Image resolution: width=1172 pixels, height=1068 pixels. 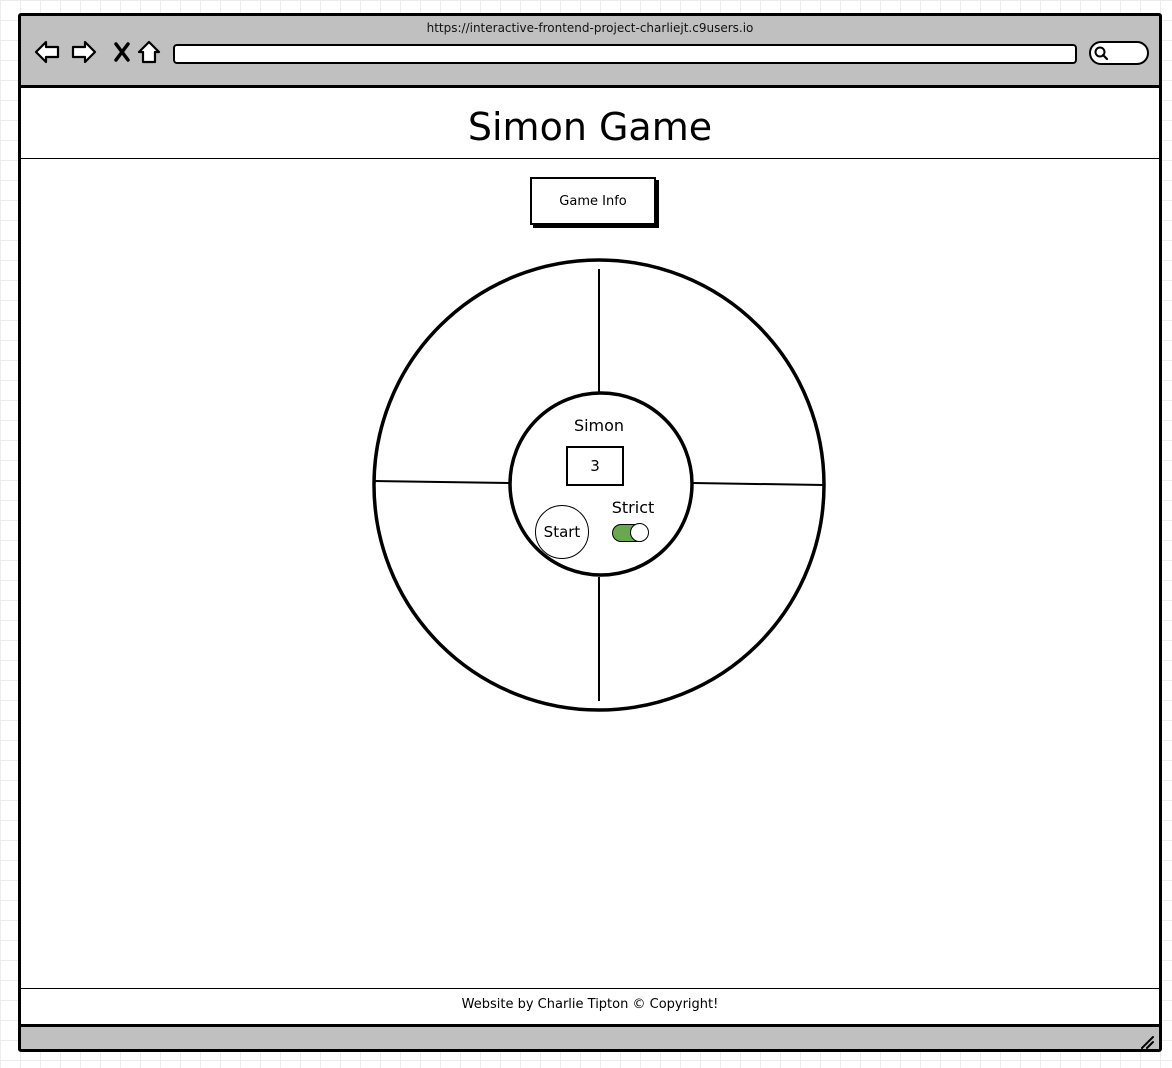 I want to click on header-divider, so click(x=590, y=158).